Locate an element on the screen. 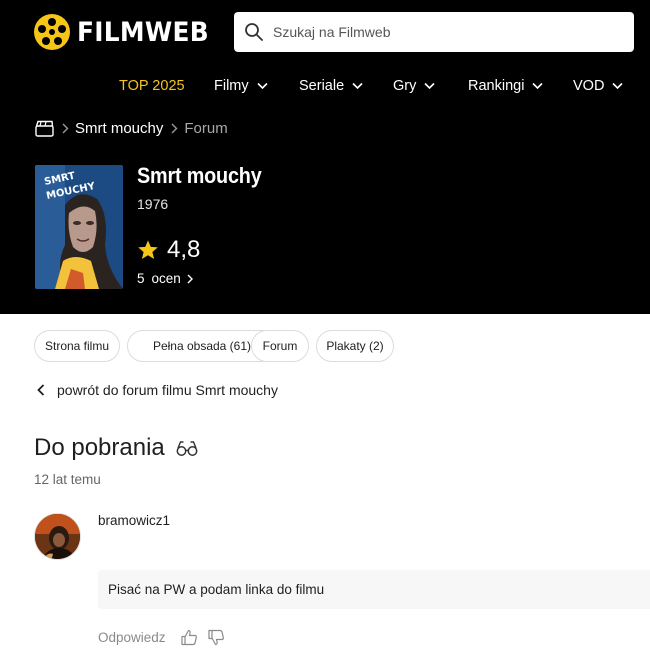 This screenshot has height=669, width=650. votes-label: ocen is located at coordinates (166, 278).